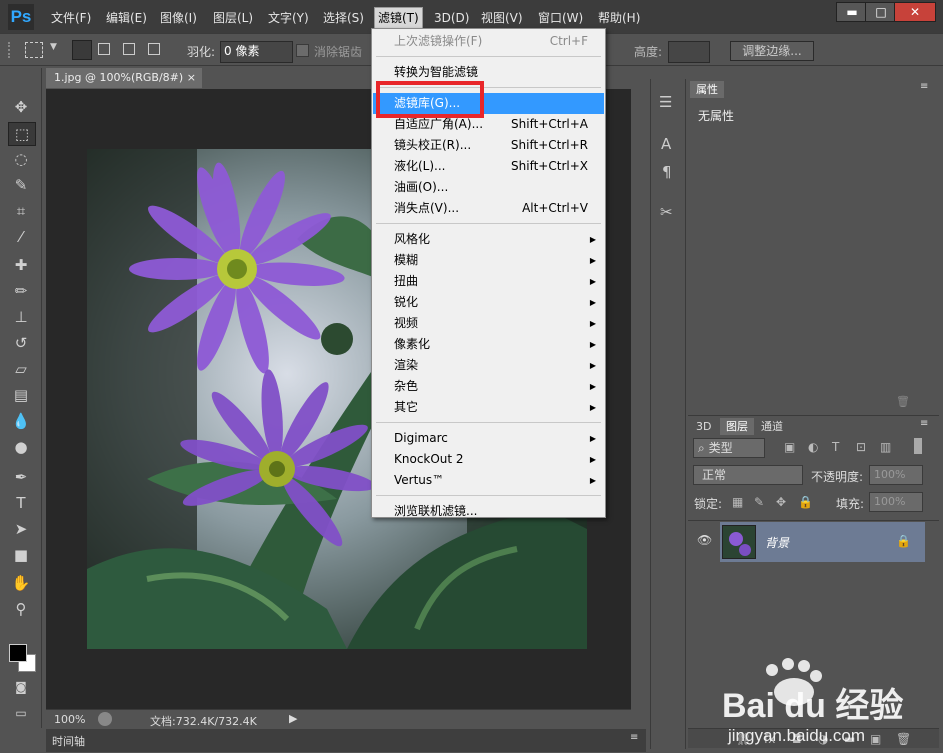  What do you see at coordinates (256, 52) in the screenshot?
I see `feather-input: 0 像素` at bounding box center [256, 52].